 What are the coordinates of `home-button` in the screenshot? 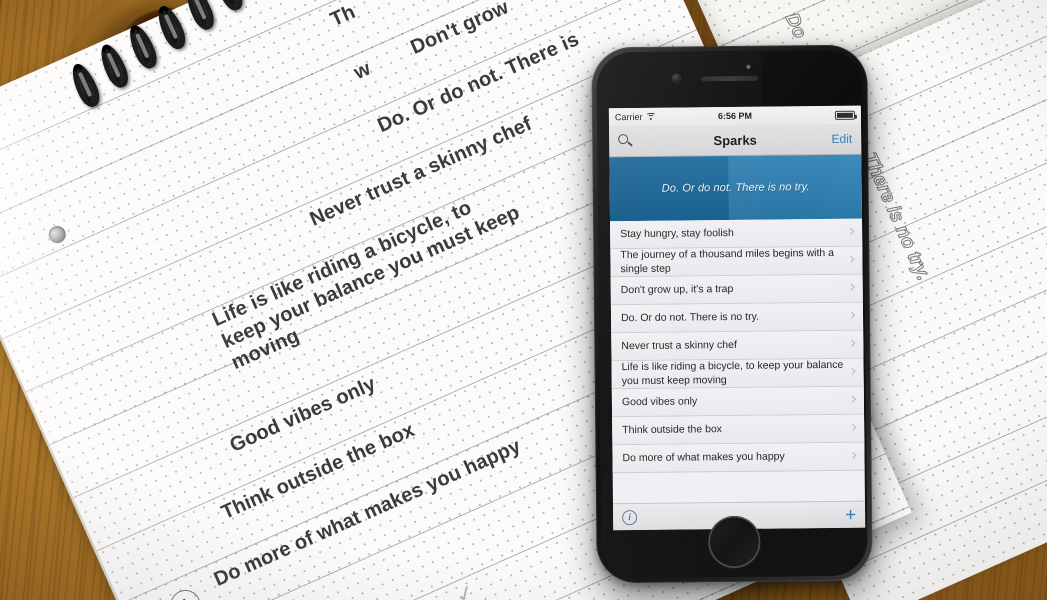 It's located at (734, 542).